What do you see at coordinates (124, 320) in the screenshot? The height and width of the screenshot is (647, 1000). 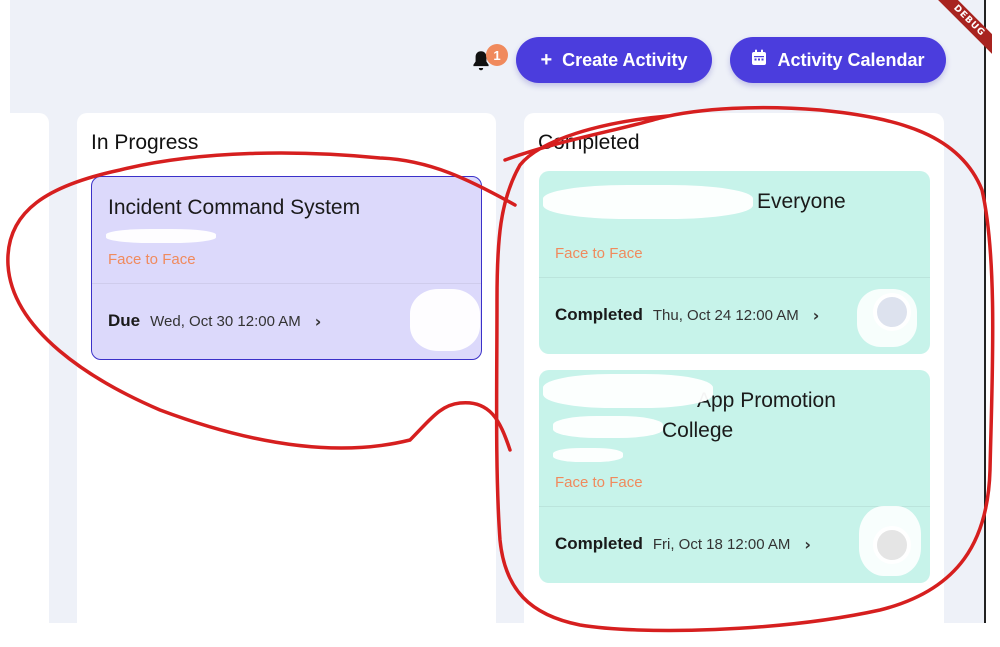 I see `due-label: Due` at bounding box center [124, 320].